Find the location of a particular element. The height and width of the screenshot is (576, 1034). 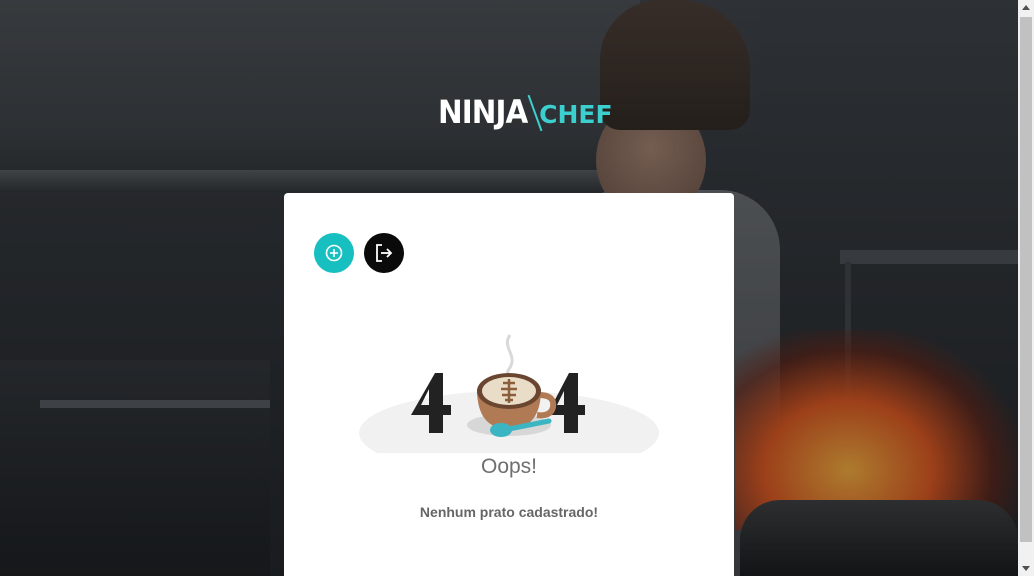

404-coffee-cup-illustration is located at coordinates (509, 393).